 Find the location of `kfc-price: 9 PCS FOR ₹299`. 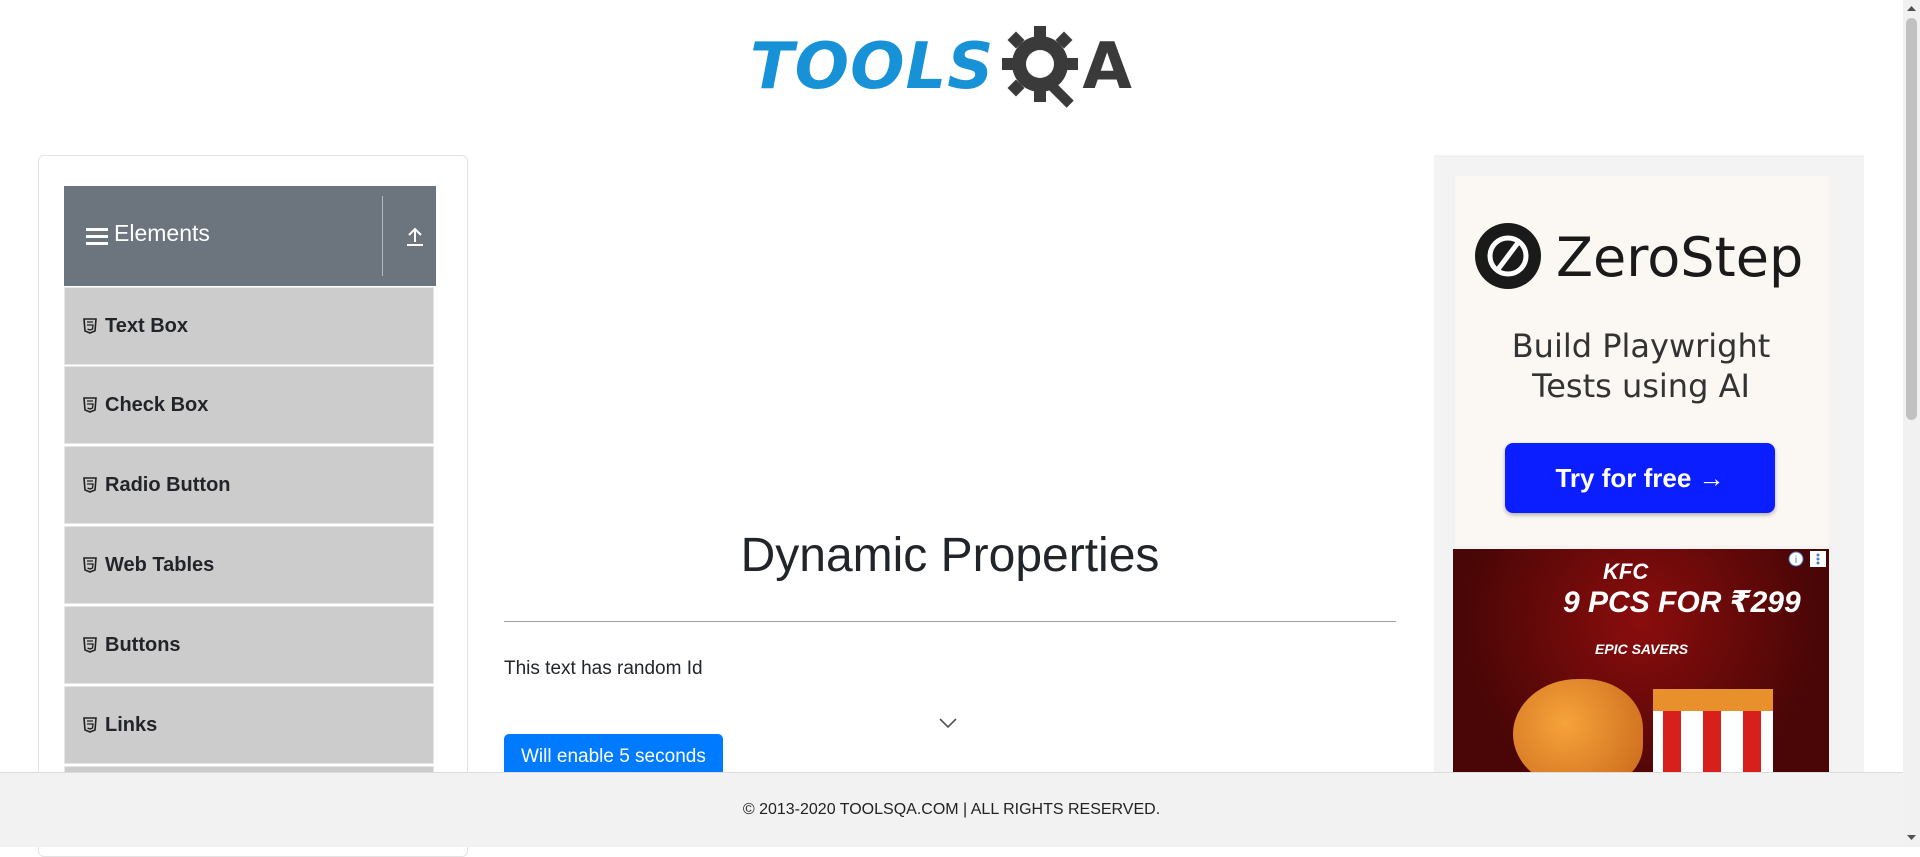

kfc-price: 9 PCS FOR ₹299 is located at coordinates (1682, 602).